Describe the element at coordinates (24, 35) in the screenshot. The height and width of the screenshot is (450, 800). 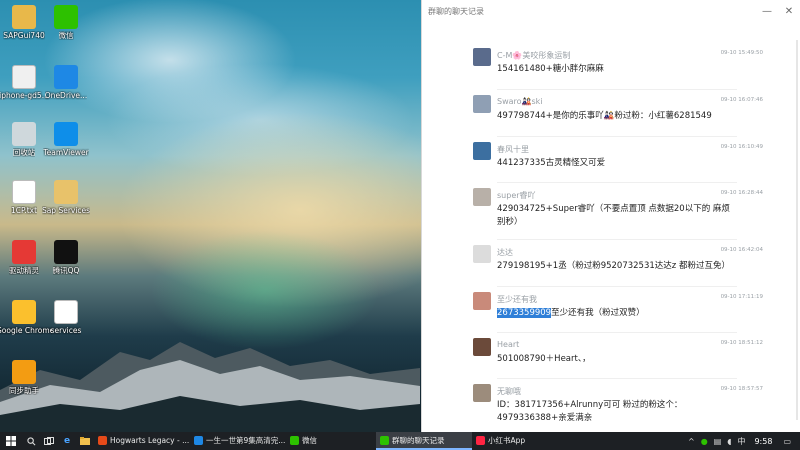
I see `desktop-icon-label: SAPGui740` at that location.